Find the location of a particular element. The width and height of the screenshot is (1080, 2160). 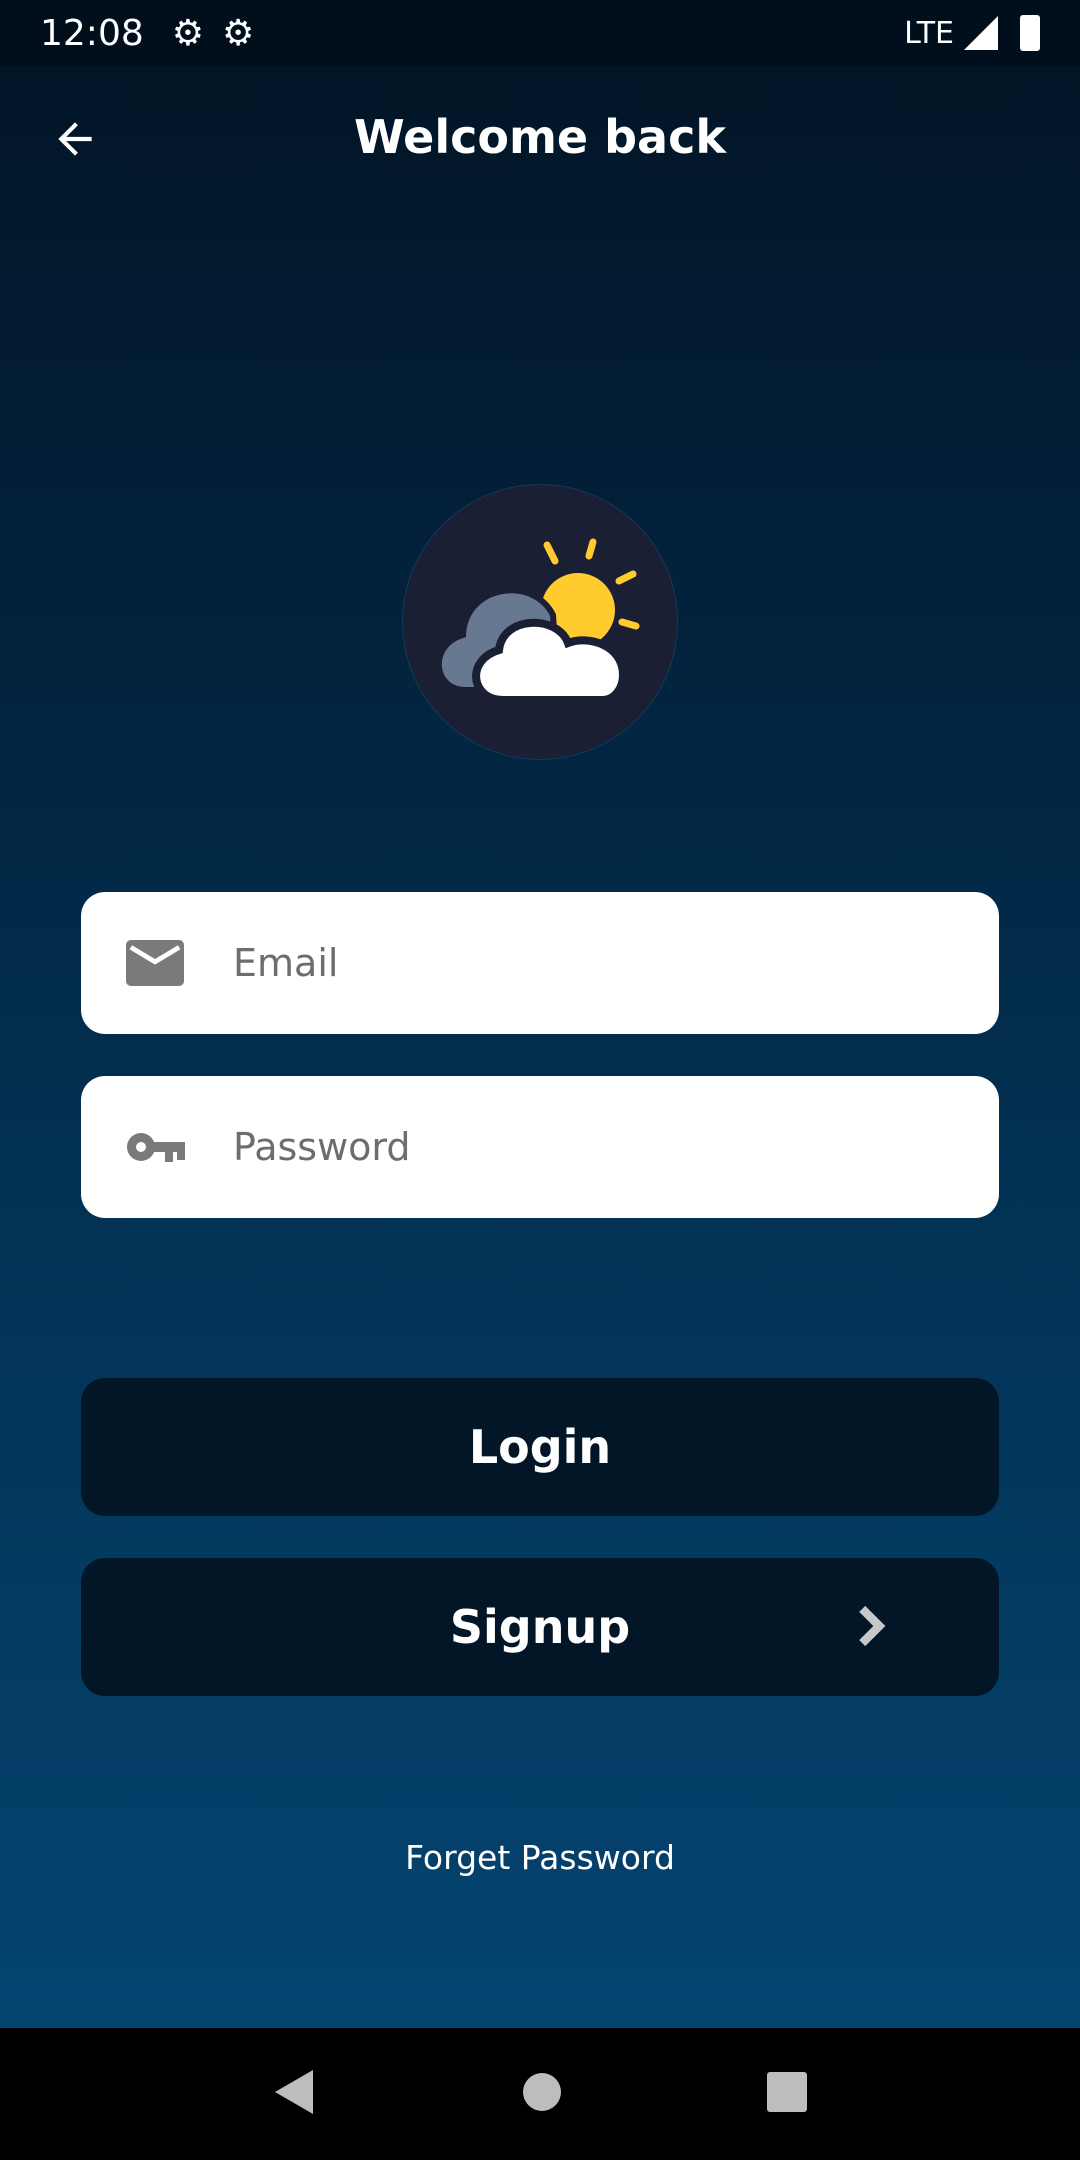

email-icon is located at coordinates (155, 963).